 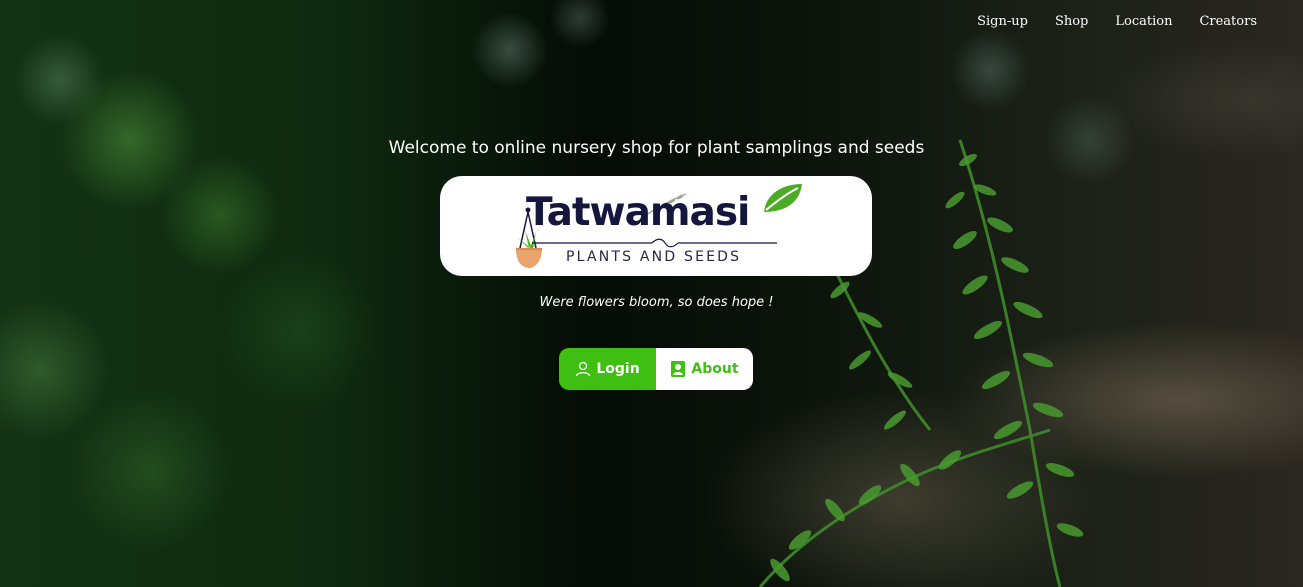 I want to click on contact-card-icon, so click(x=678, y=369).